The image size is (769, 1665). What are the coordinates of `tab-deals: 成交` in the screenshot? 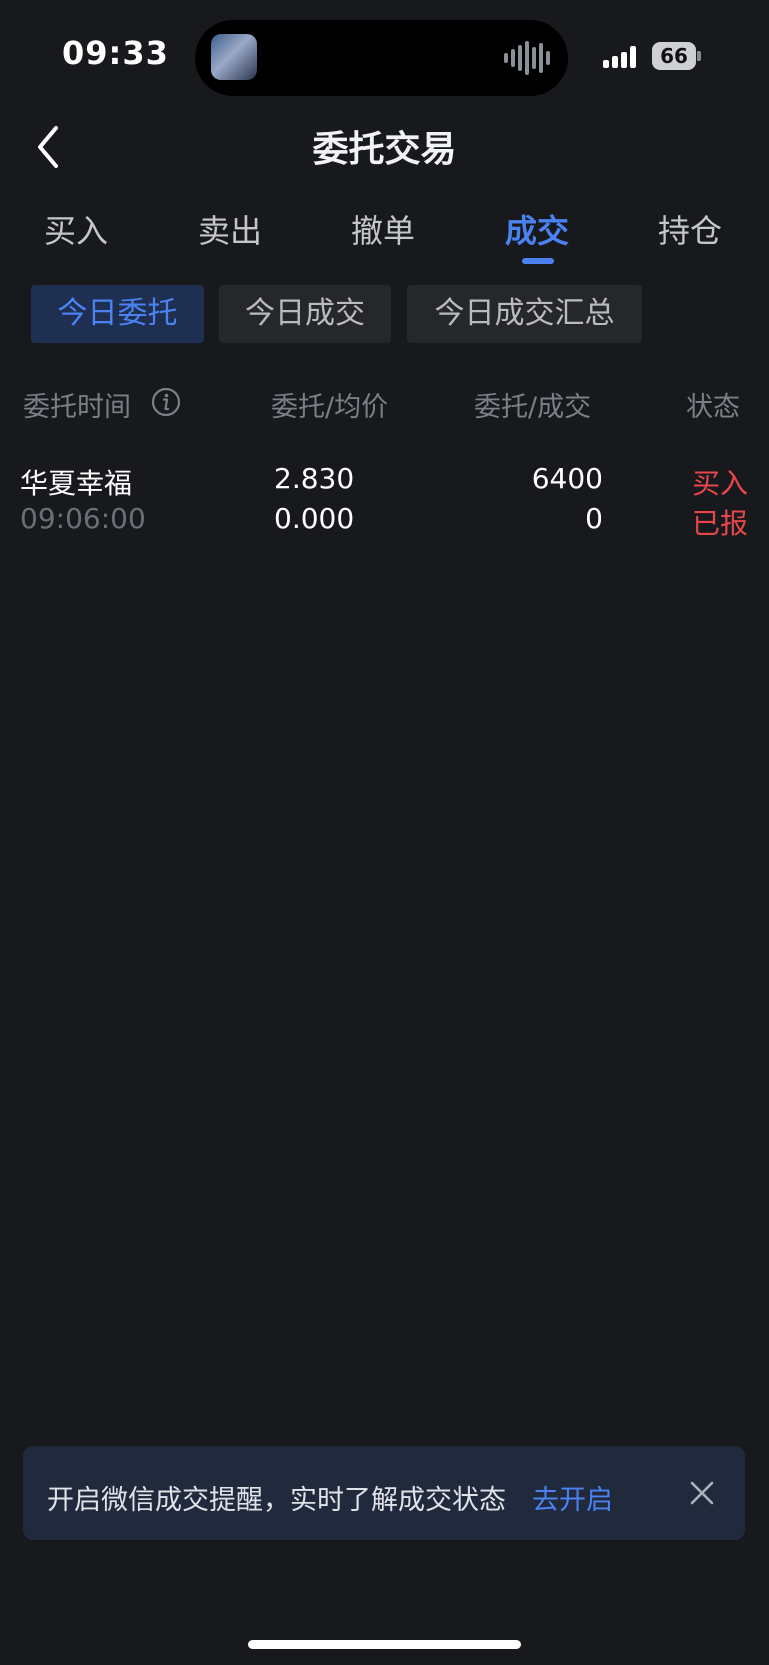 It's located at (537, 229).